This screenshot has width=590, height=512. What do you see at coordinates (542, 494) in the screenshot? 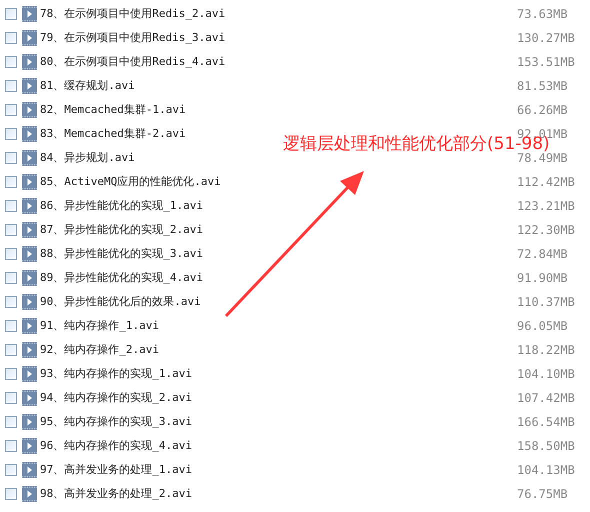
I see `file-size: 76.75MB` at bounding box center [542, 494].